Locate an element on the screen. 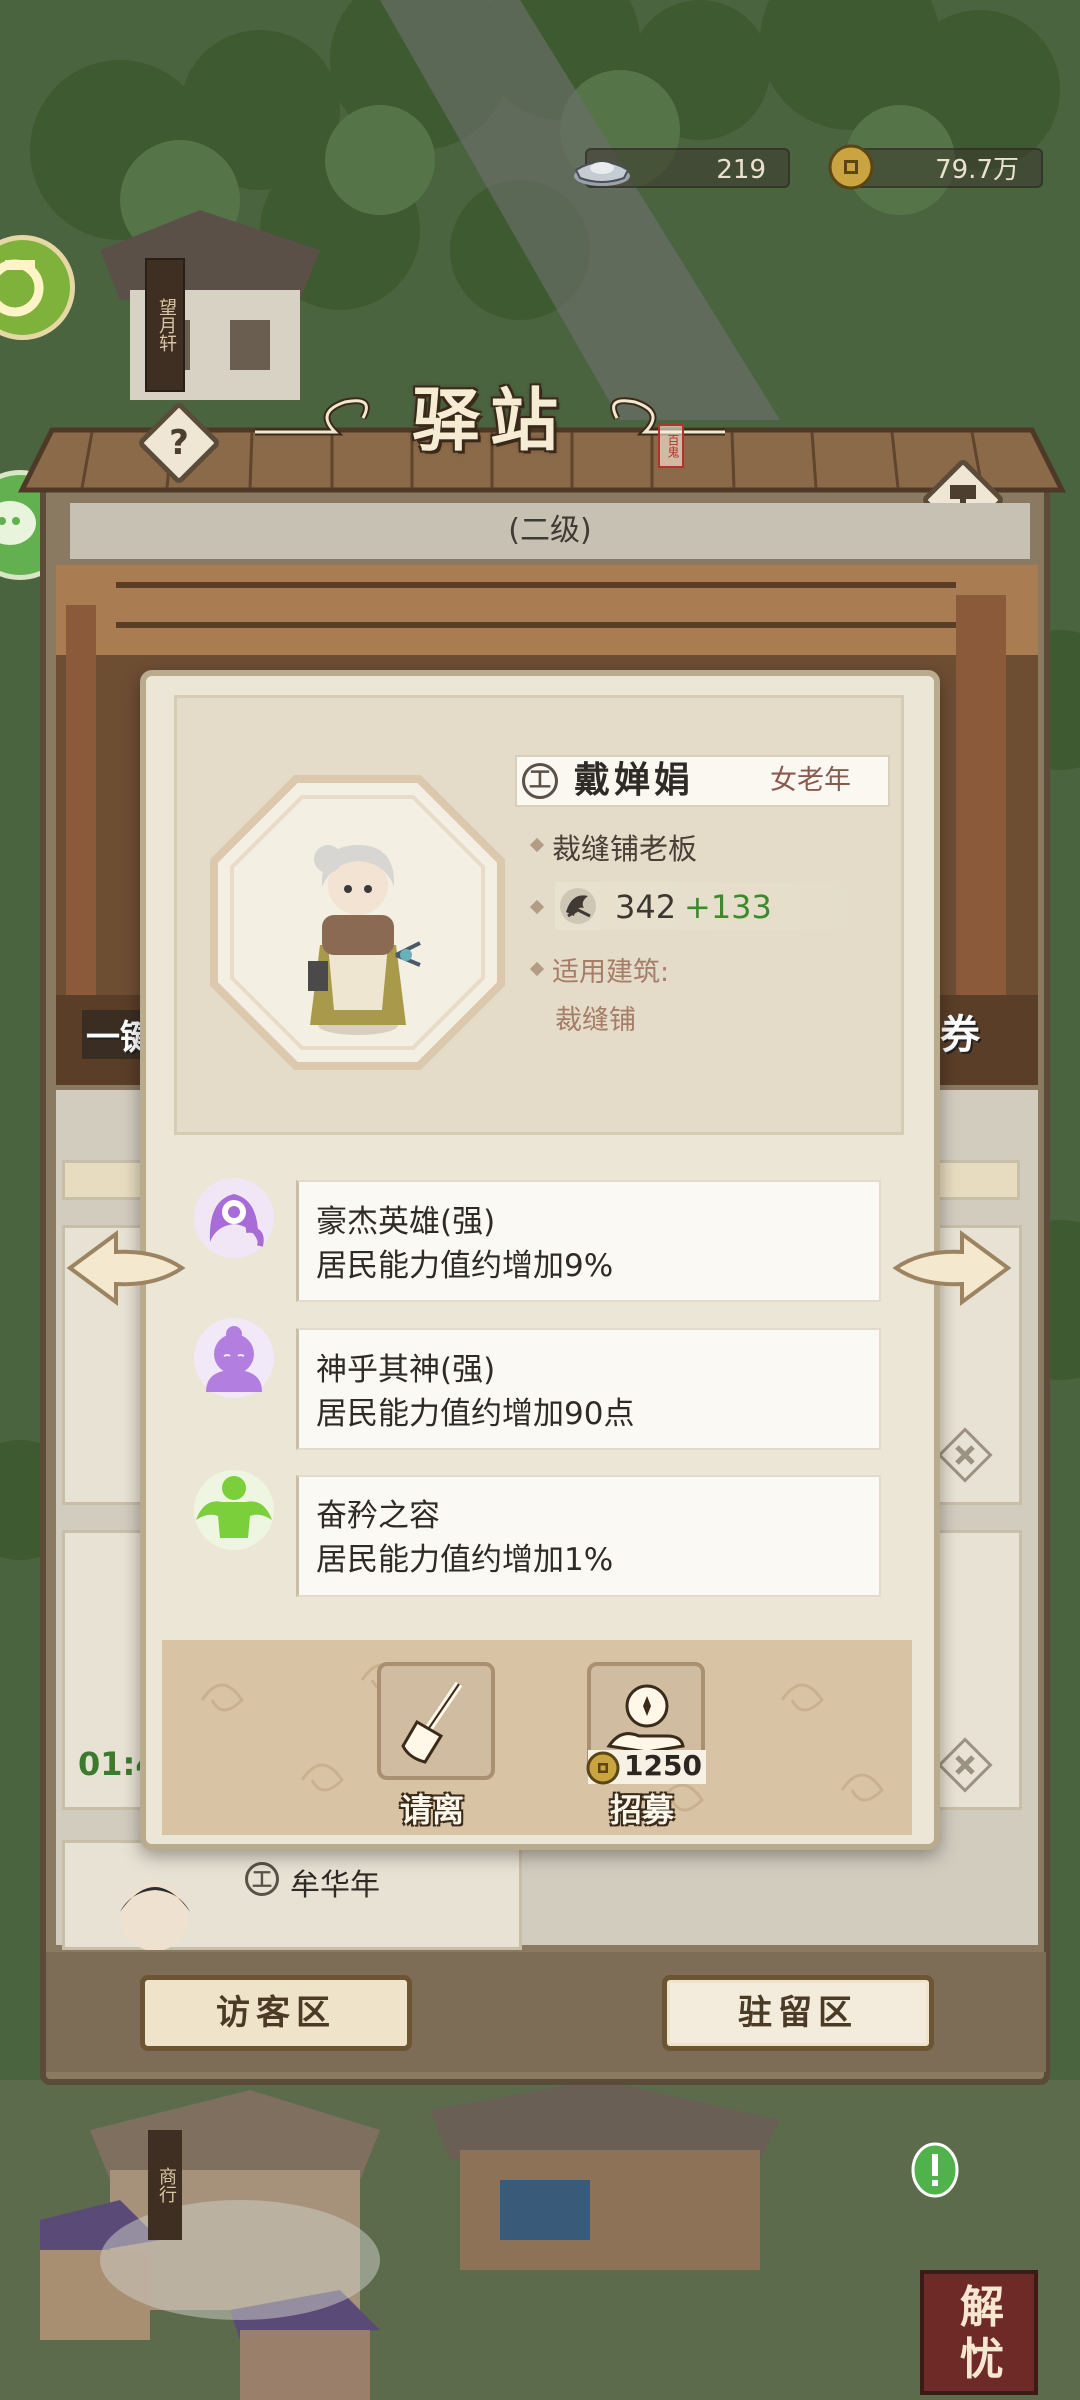 Image resolution: width=1080 pixels, height=2400 pixels. character-gender-age: 女老年 is located at coordinates (810, 780).